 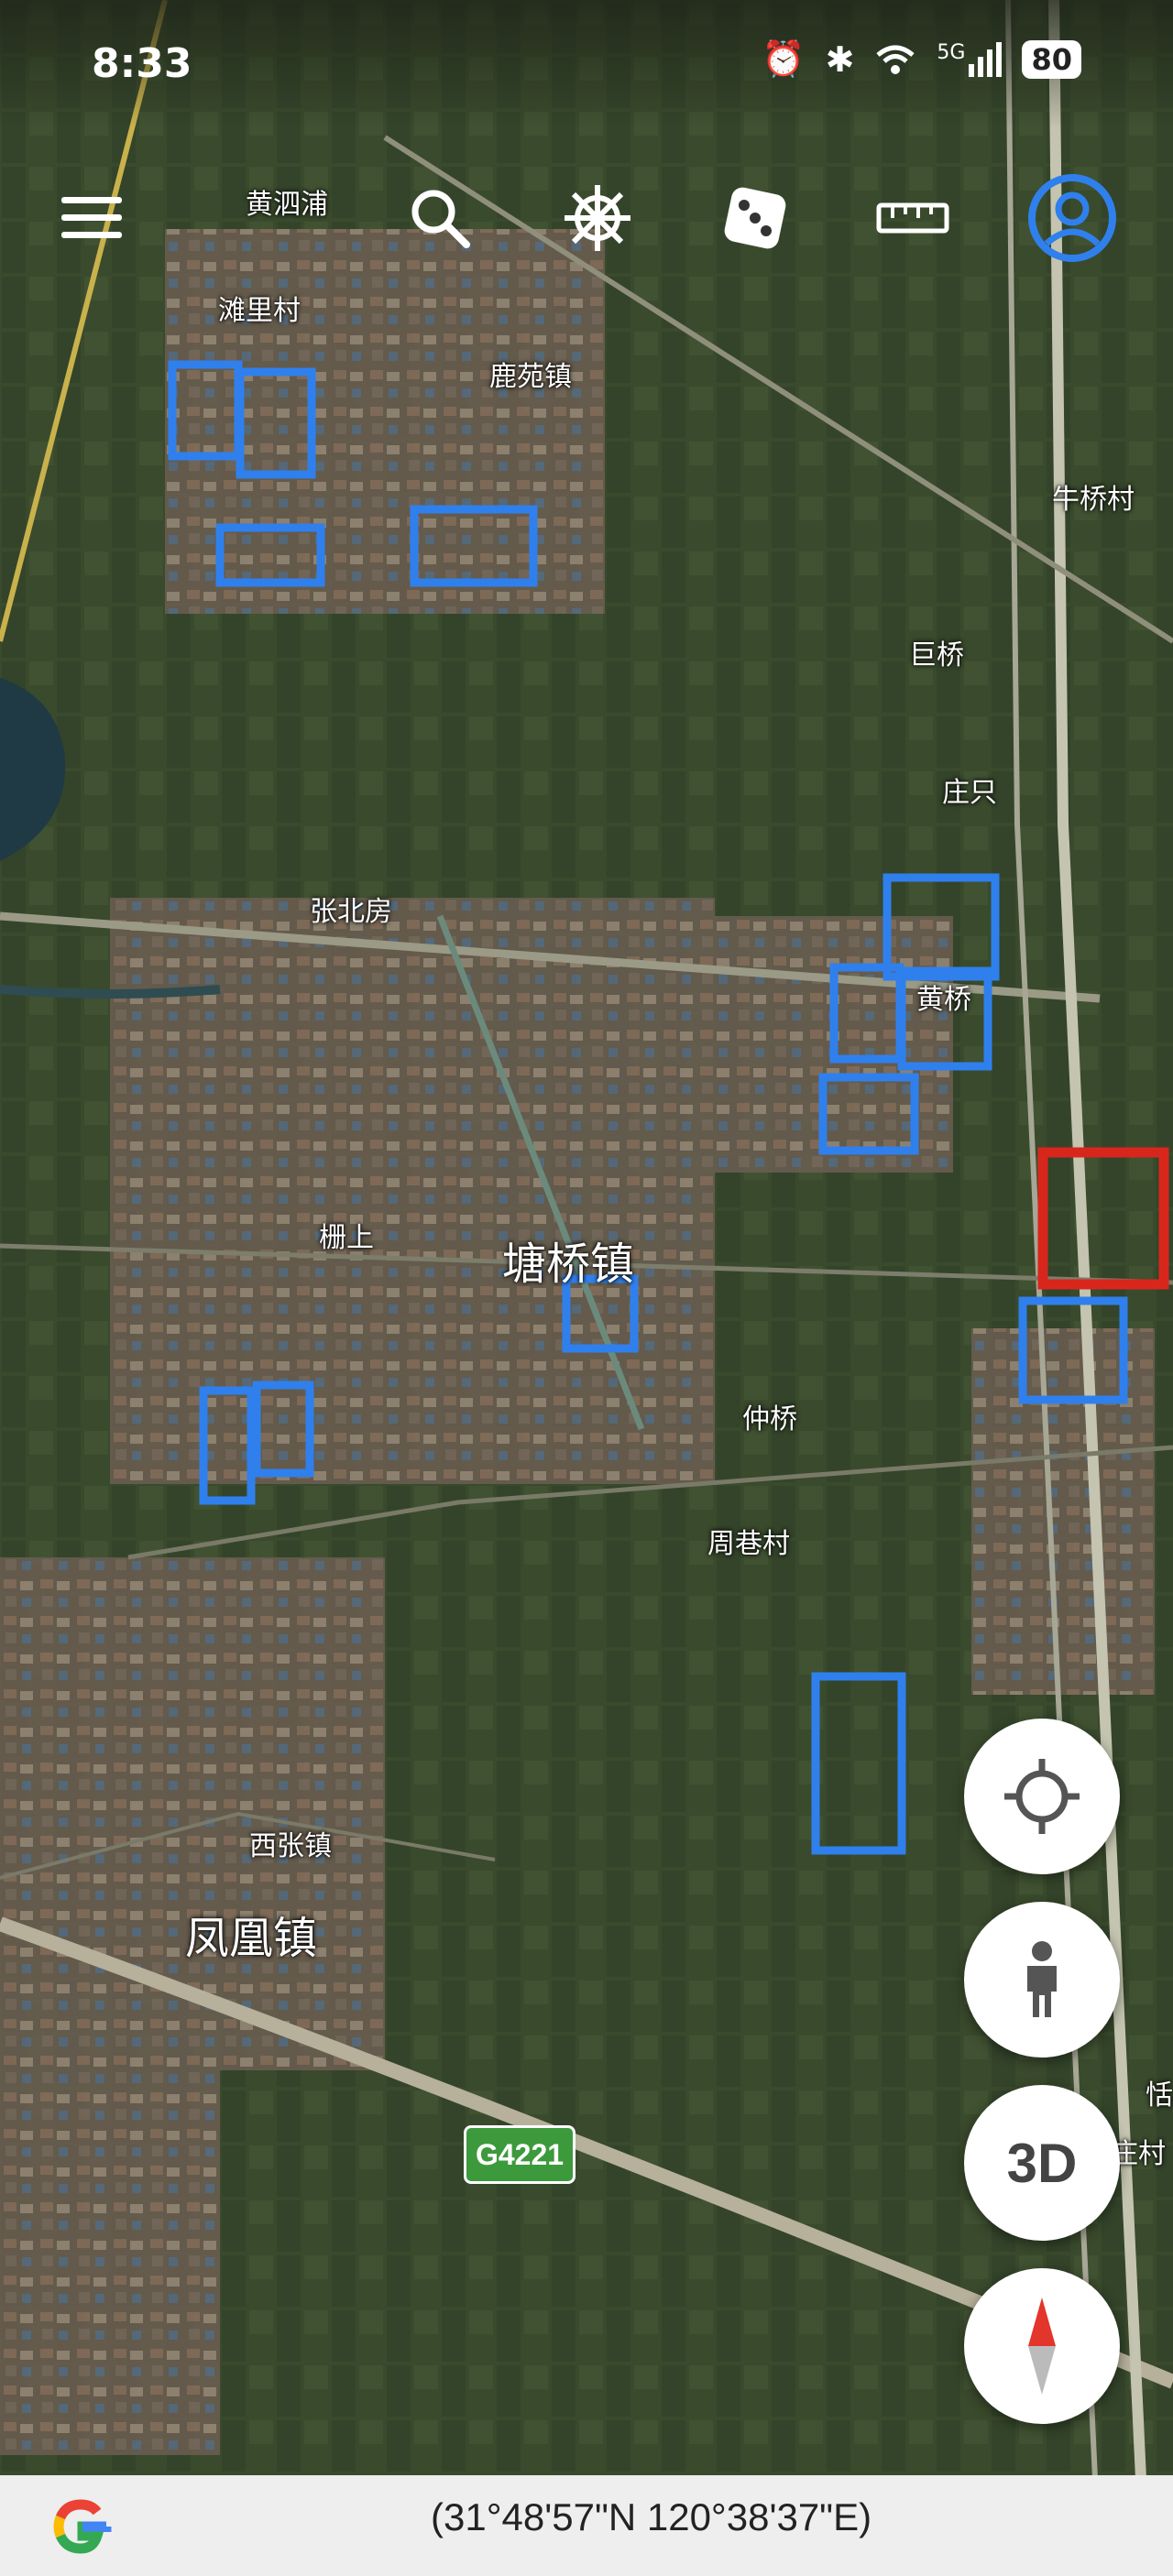 What do you see at coordinates (287, 205) in the screenshot?
I see `place-label: 黄泗浦` at bounding box center [287, 205].